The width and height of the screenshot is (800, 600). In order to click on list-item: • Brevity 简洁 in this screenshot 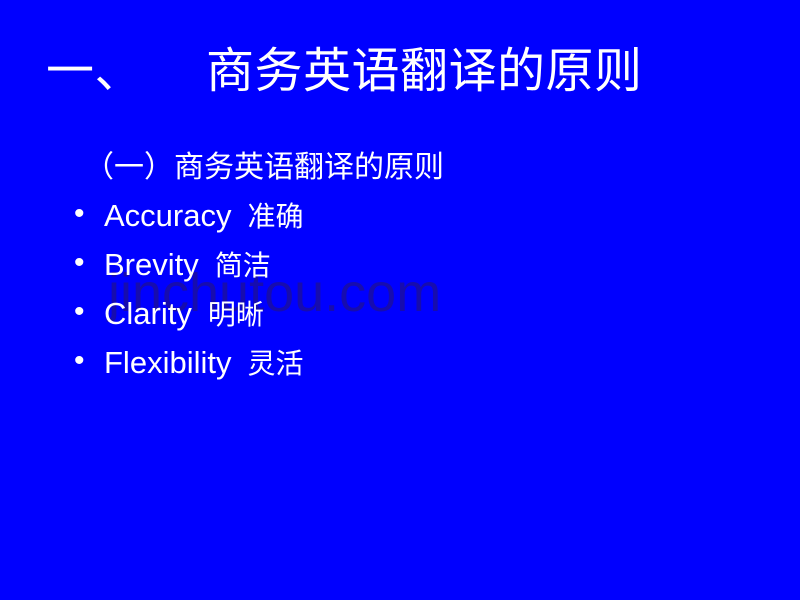, I will do `click(189, 272)`.